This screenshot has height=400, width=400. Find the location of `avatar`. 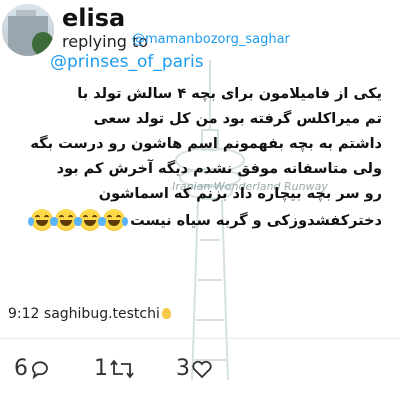

avatar is located at coordinates (28, 30).